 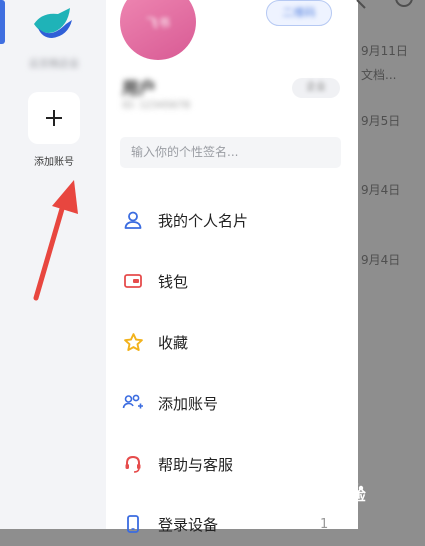 What do you see at coordinates (203, 220) in the screenshot?
I see `menu-label: 我的个人名片` at bounding box center [203, 220].